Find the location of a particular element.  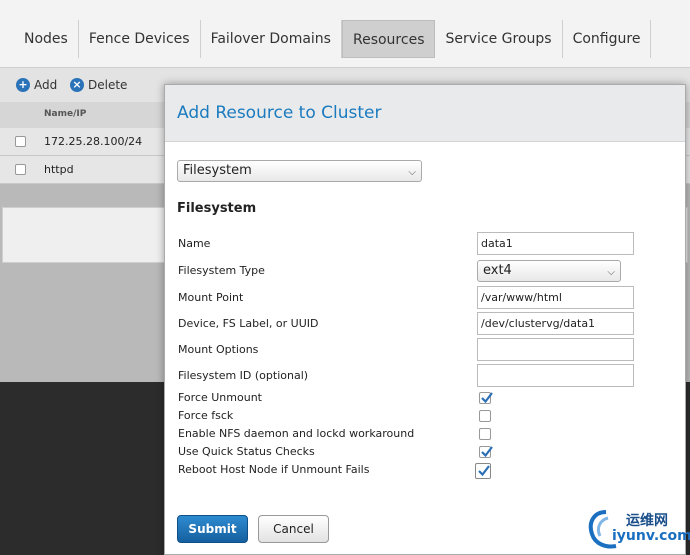

quick-status-label: Use Quick Status Checks is located at coordinates (246, 451).